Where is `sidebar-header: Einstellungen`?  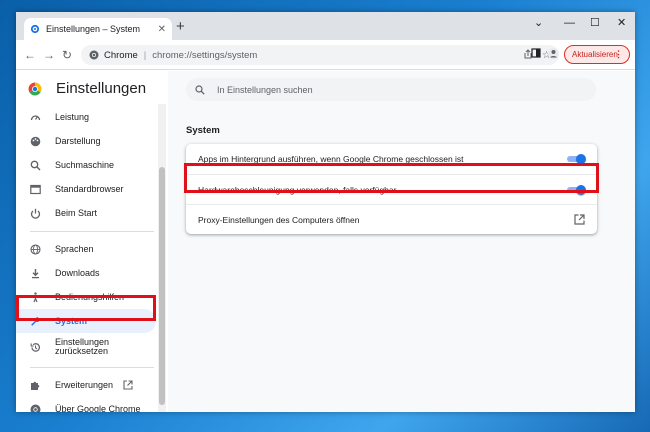
sidebar-header: Einstellungen is located at coordinates (87, 88).